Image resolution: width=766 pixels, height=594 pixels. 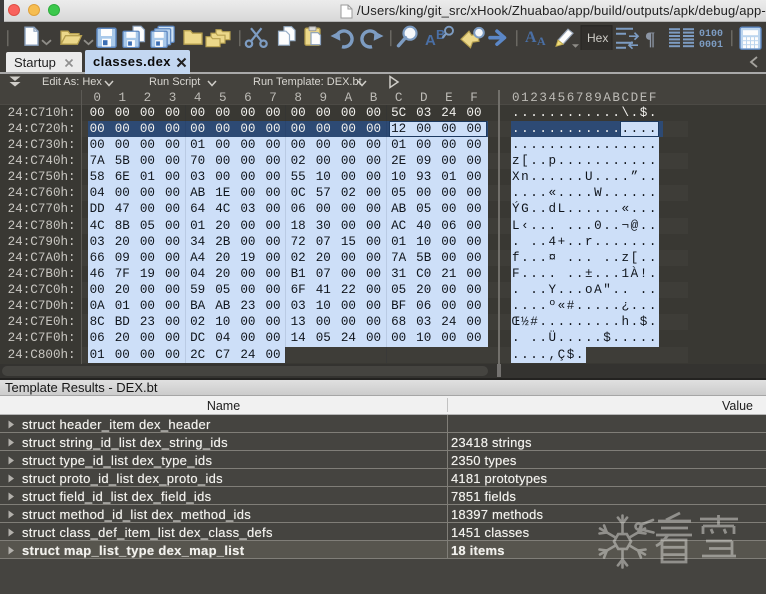 What do you see at coordinates (597, 38) in the screenshot?
I see `svg-text: Hex` at bounding box center [597, 38].